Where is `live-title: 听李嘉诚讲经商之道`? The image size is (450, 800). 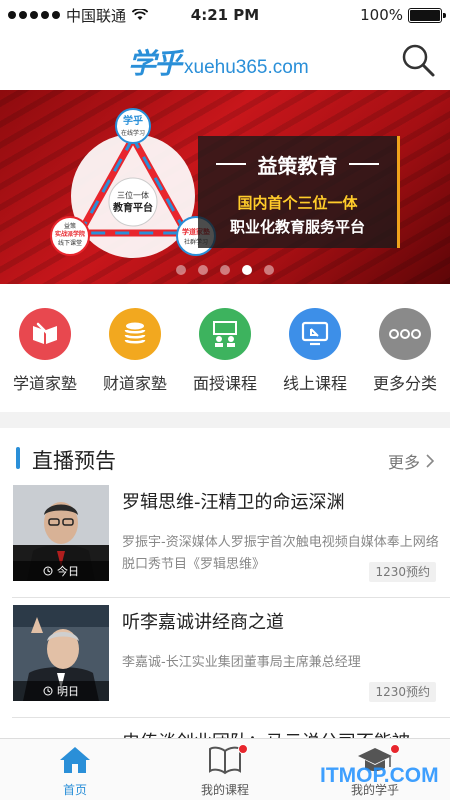 live-title: 听李嘉诚讲经商之道 is located at coordinates (203, 622).